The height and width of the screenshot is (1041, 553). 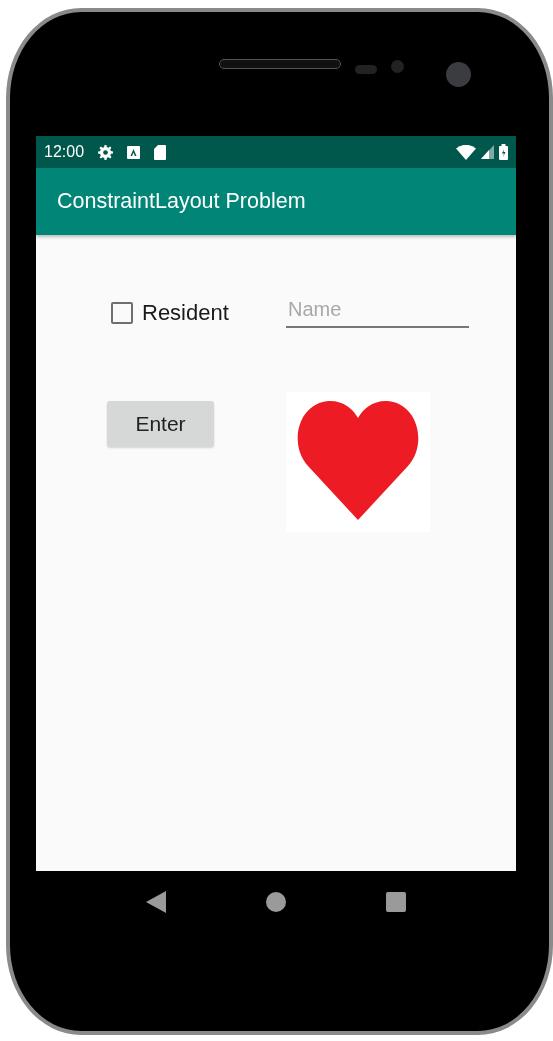 What do you see at coordinates (106, 152) in the screenshot?
I see `settings-icon` at bounding box center [106, 152].